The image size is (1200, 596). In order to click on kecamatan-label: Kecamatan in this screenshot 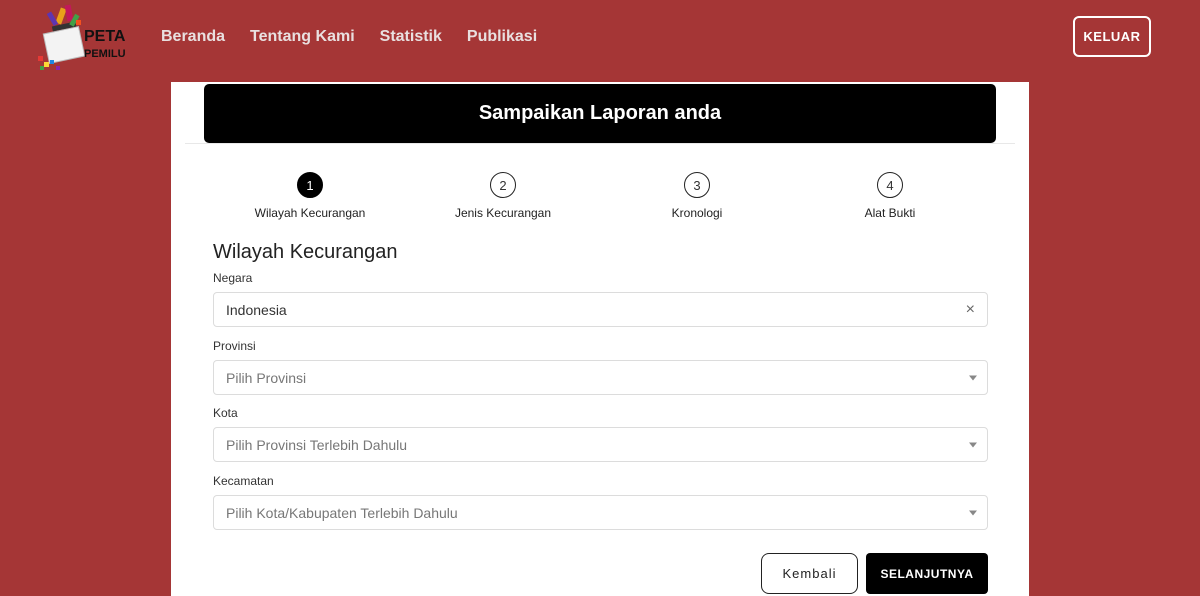, I will do `click(243, 481)`.